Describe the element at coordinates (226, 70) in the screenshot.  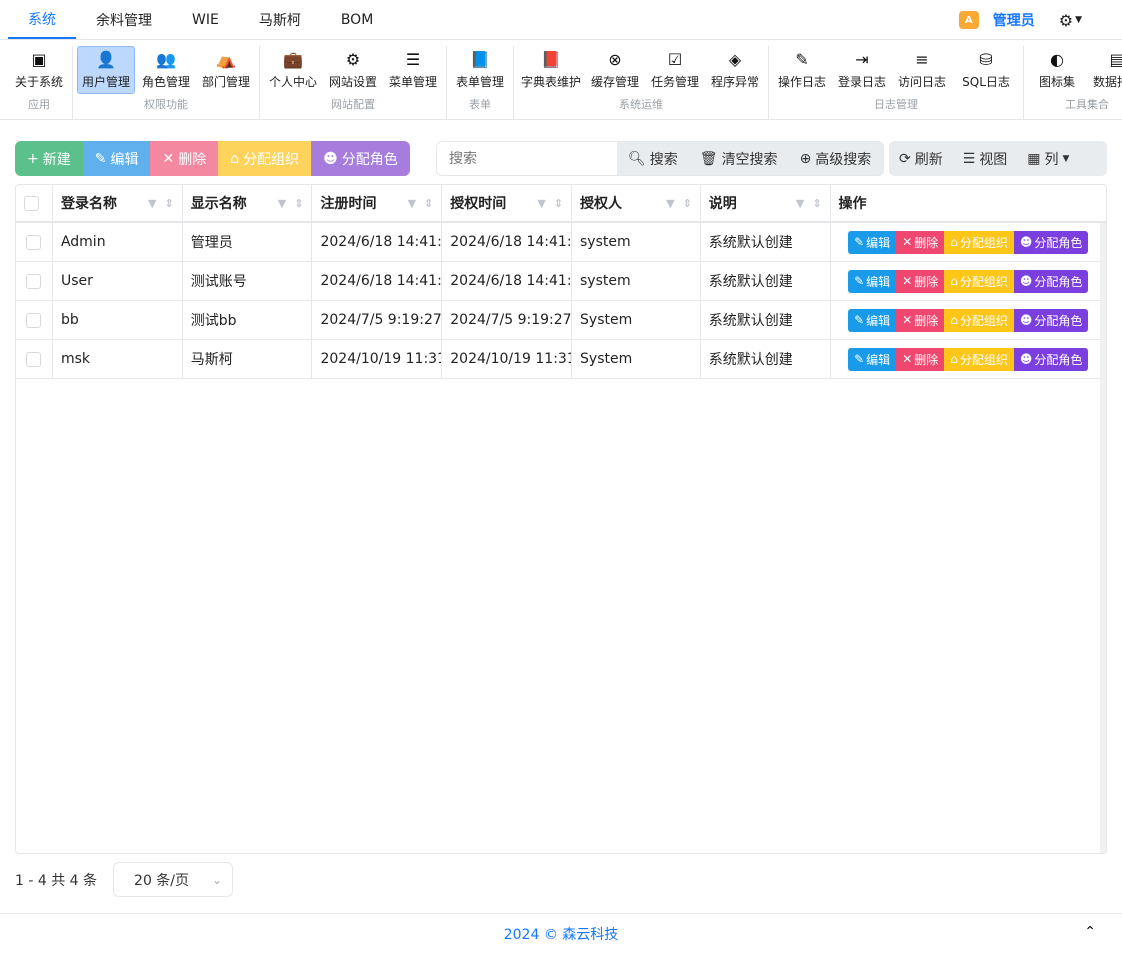
I see `ribbon-button: ⛺ 部门管理` at that location.